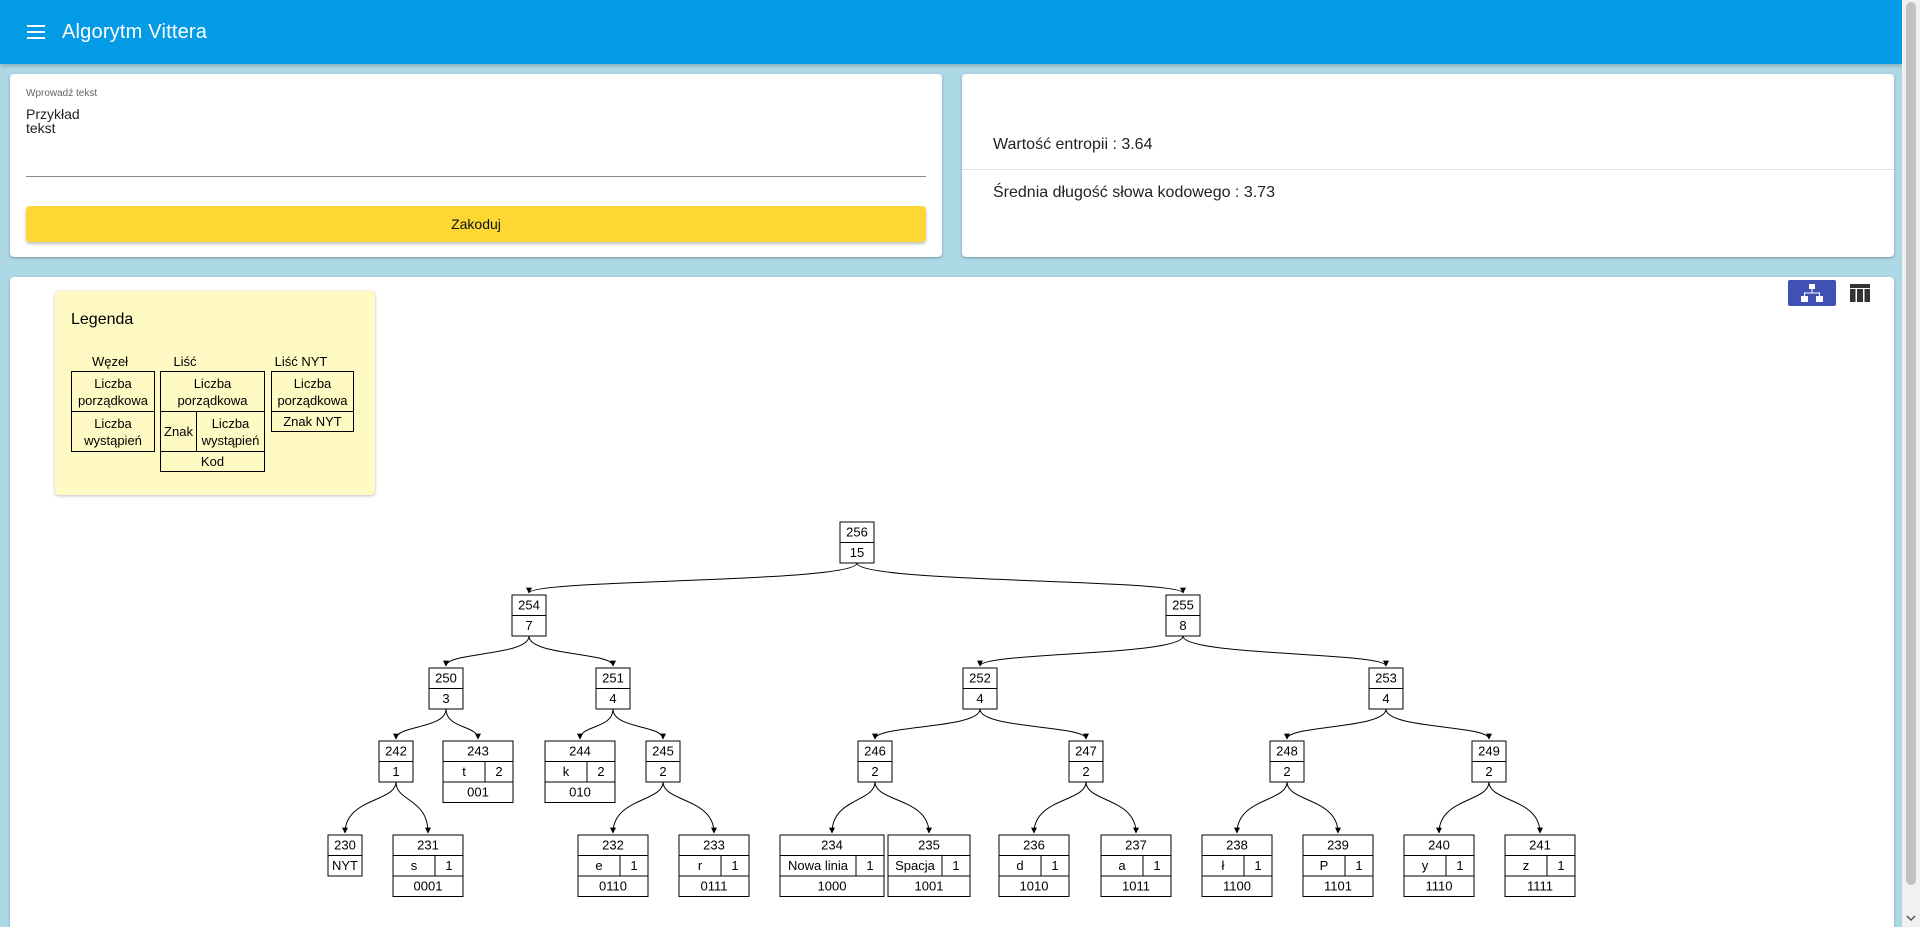 The image size is (1920, 927). Describe the element at coordinates (478, 771) in the screenshot. I see `tree-node-243: 243t 2 001` at that location.